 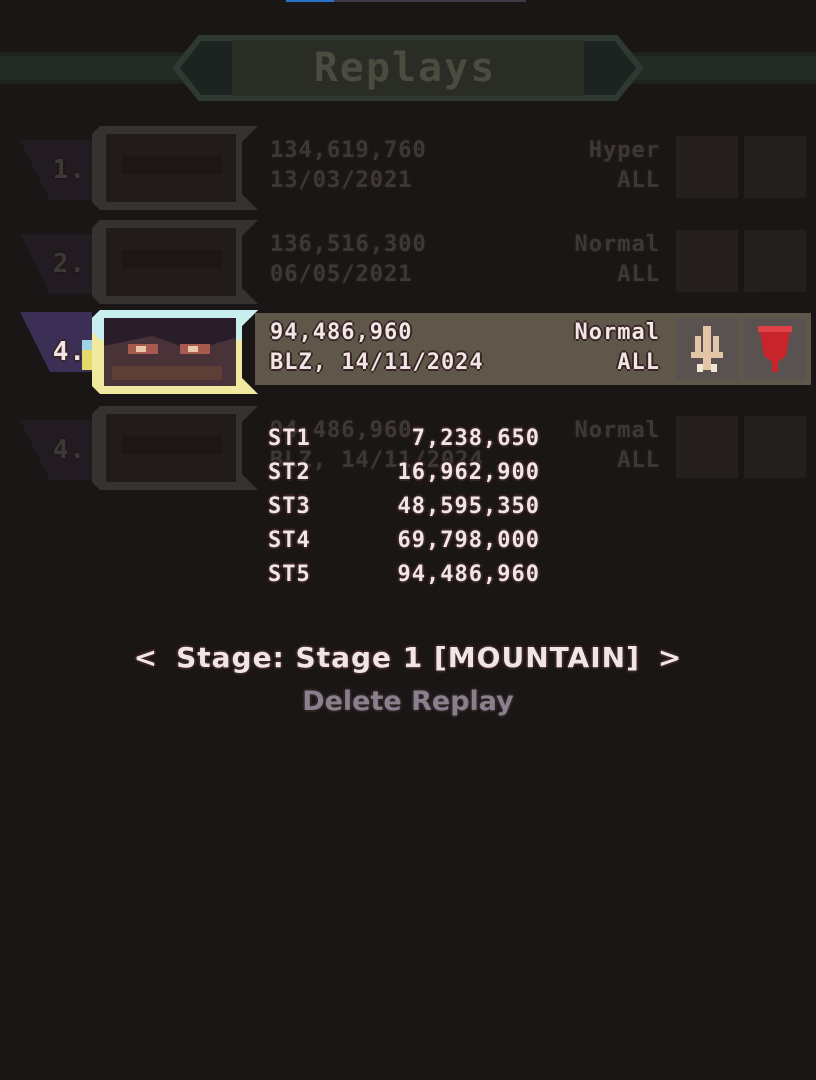 What do you see at coordinates (408, 439) in the screenshot?
I see `stage-score-row: ST1 7,238,650` at bounding box center [408, 439].